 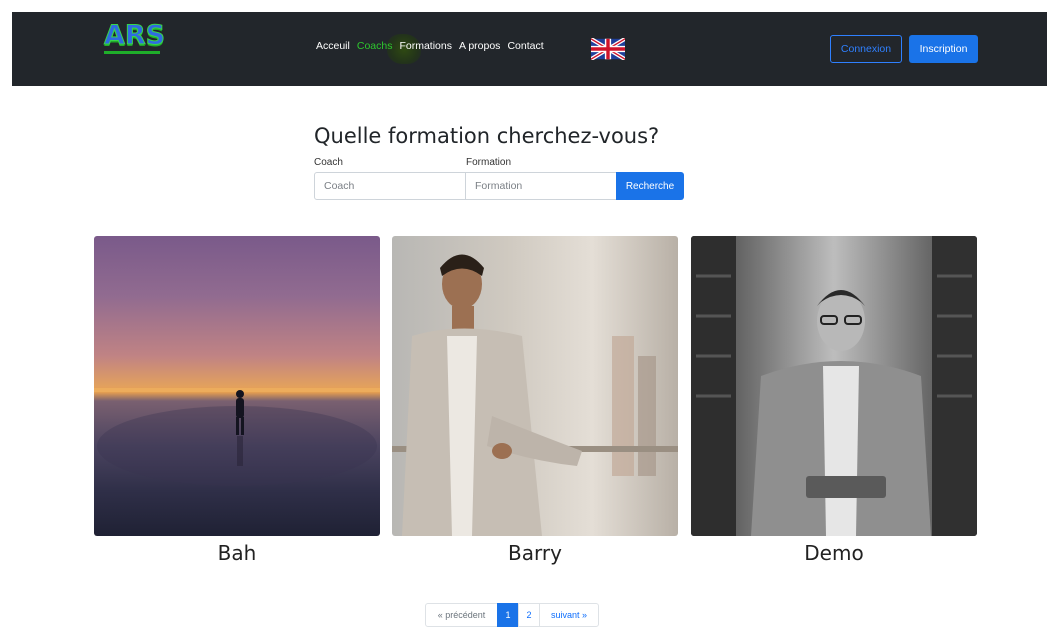 I want to click on pagination-next: suivant », so click(x=569, y=615).